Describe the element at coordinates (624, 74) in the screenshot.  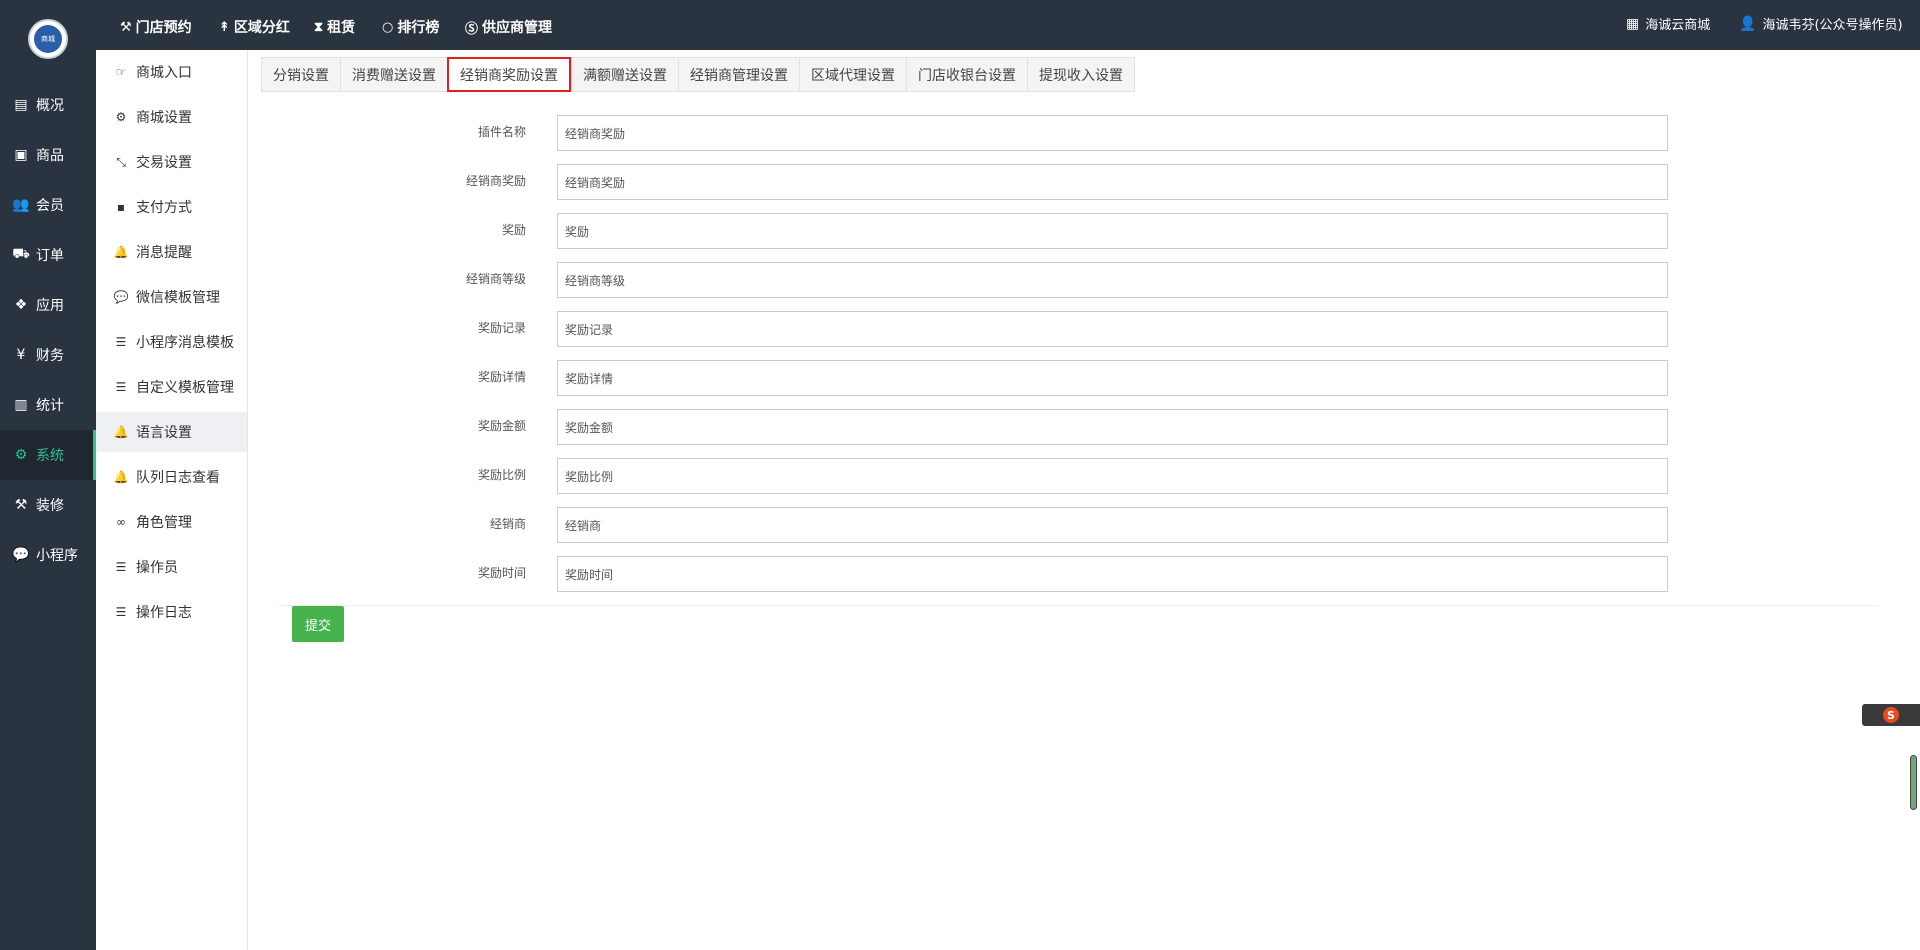
I see `tab-full-amount-gift: 满额赠送设置` at that location.